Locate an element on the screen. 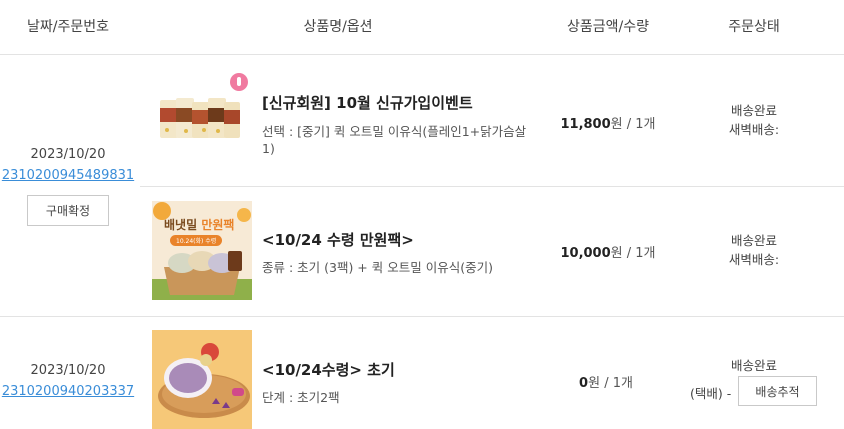 The height and width of the screenshot is (429, 844). product-name: <10/24수령> 초기 is located at coordinates (328, 369).